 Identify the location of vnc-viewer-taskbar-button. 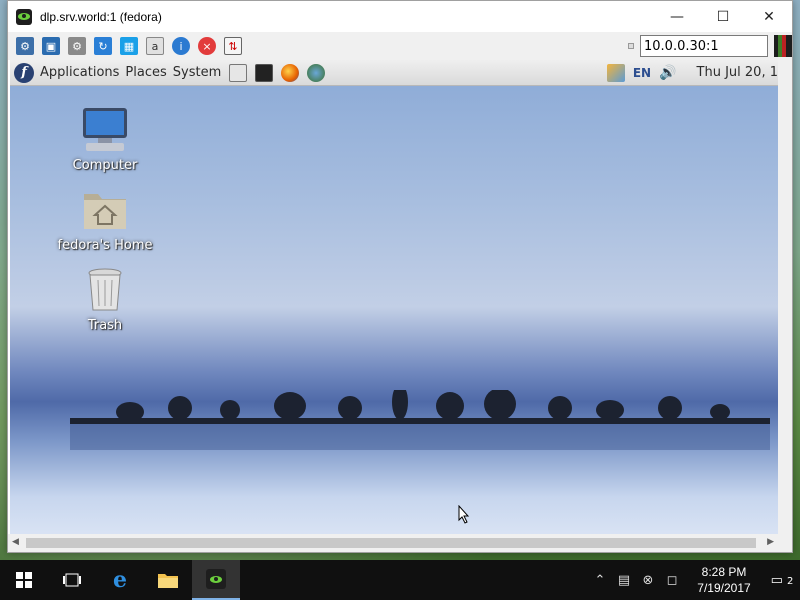
(216, 580).